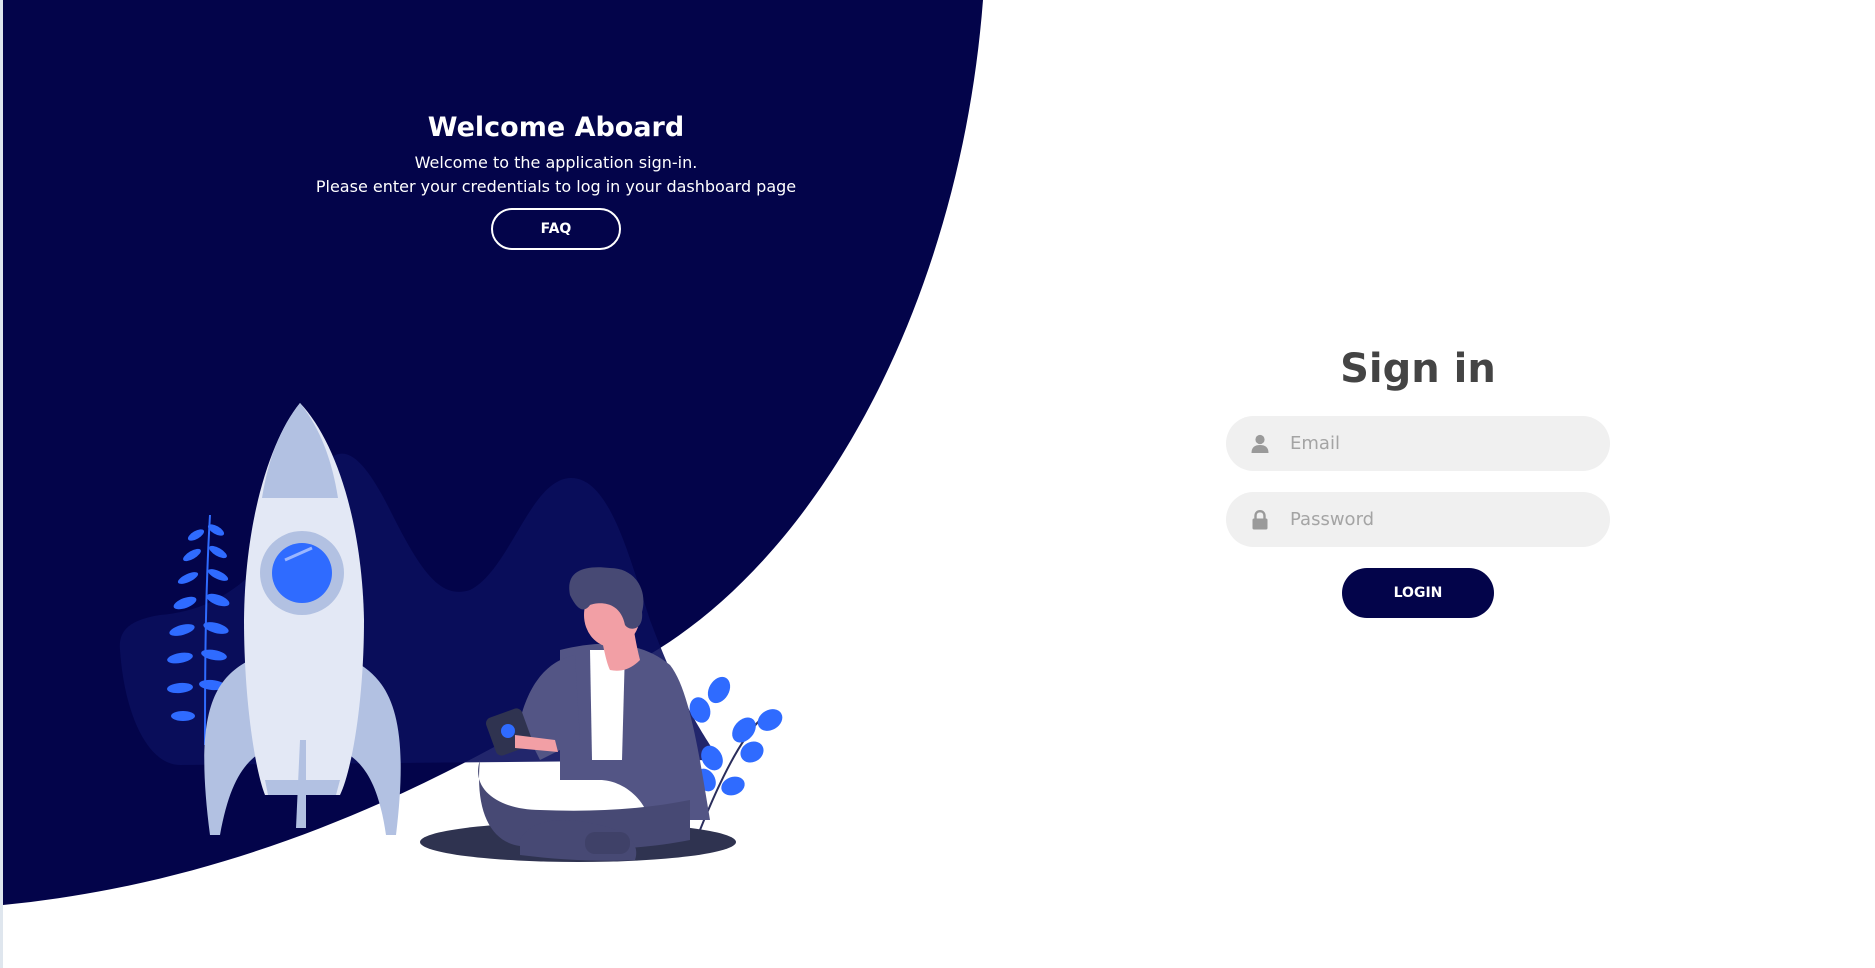 The image size is (1875, 968). I want to click on password-input, so click(1430, 519).